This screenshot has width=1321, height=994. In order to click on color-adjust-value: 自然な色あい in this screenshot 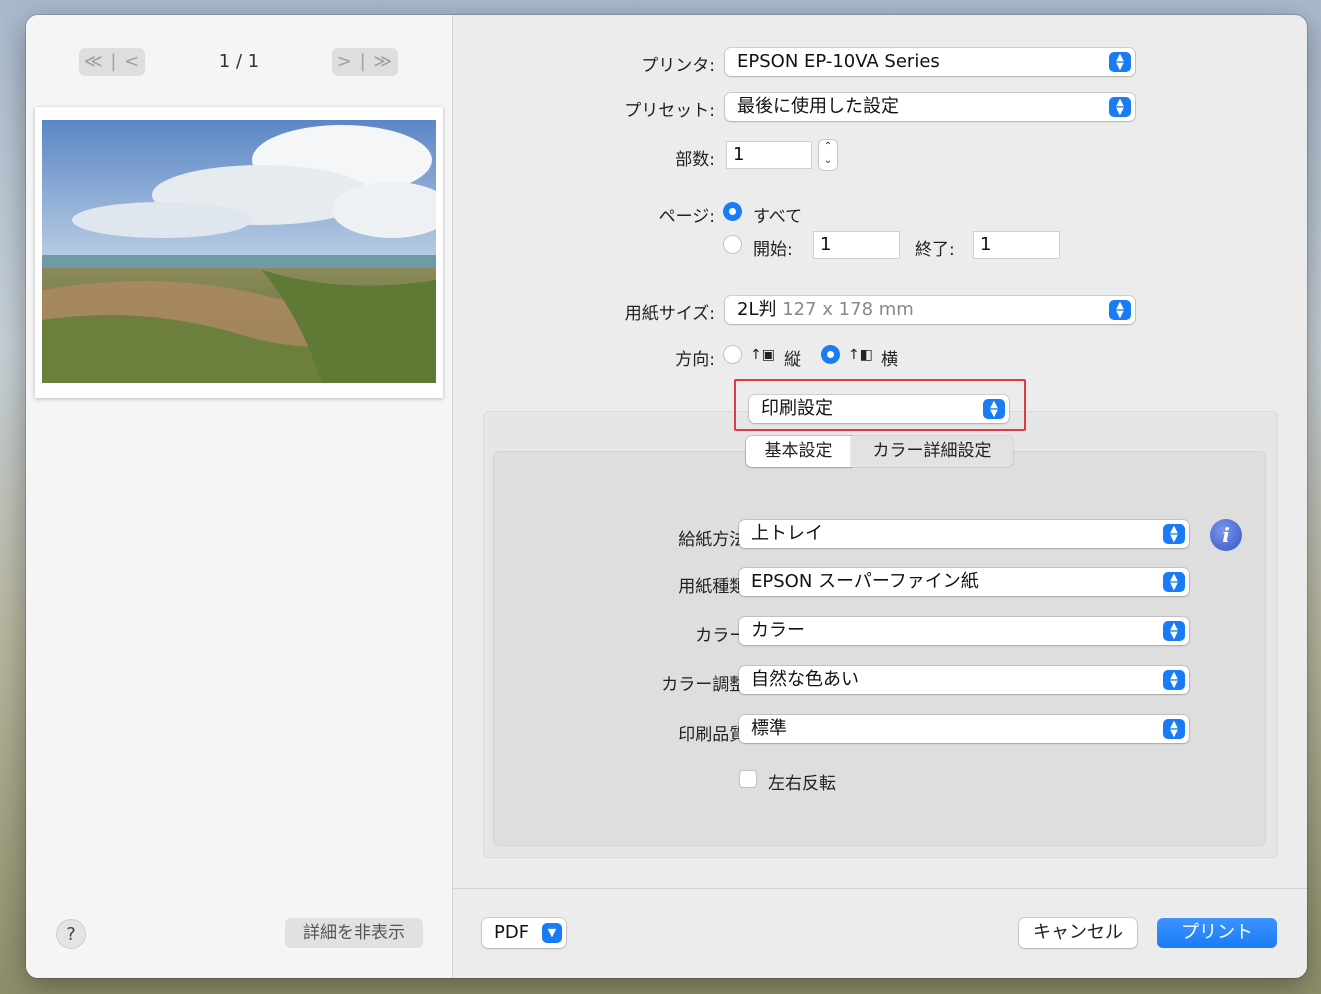, I will do `click(805, 679)`.